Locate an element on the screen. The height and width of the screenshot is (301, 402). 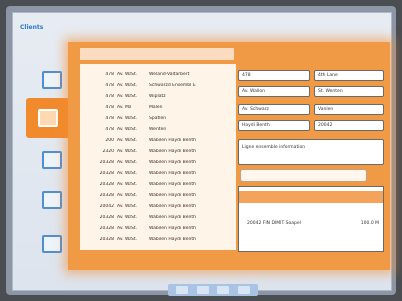
field-street: 4th Lane is located at coordinates (349, 75).